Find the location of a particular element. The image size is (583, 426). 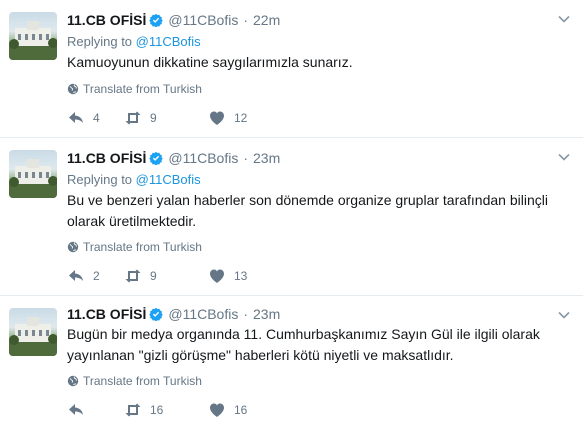

retweet-count: 16 is located at coordinates (157, 410).